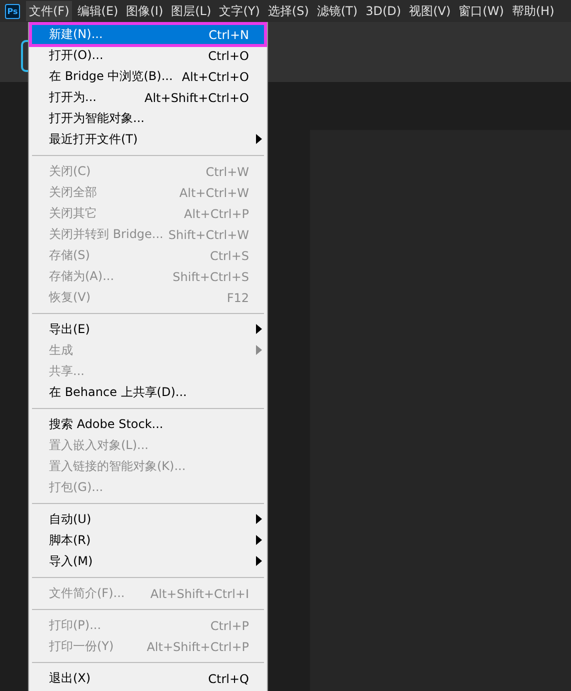 The width and height of the screenshot is (571, 691). I want to click on shortcut-label: Ctrl+W, so click(227, 171).